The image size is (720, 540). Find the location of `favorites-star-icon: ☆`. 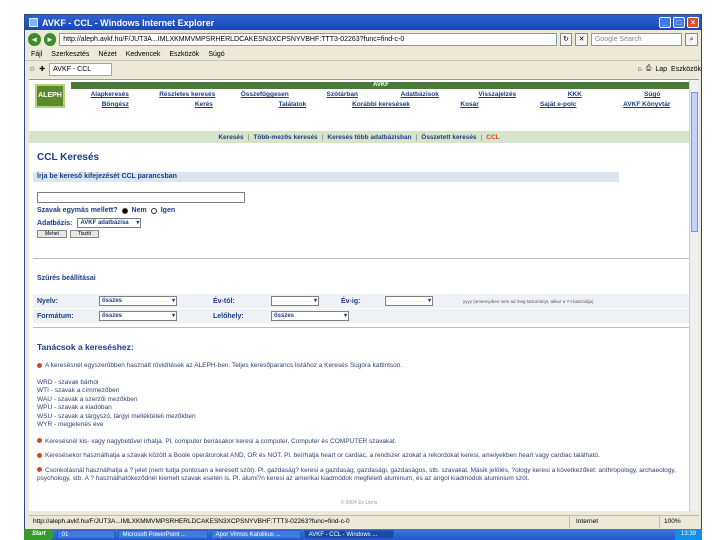

favorites-star-icon: ☆ is located at coordinates (32, 69).